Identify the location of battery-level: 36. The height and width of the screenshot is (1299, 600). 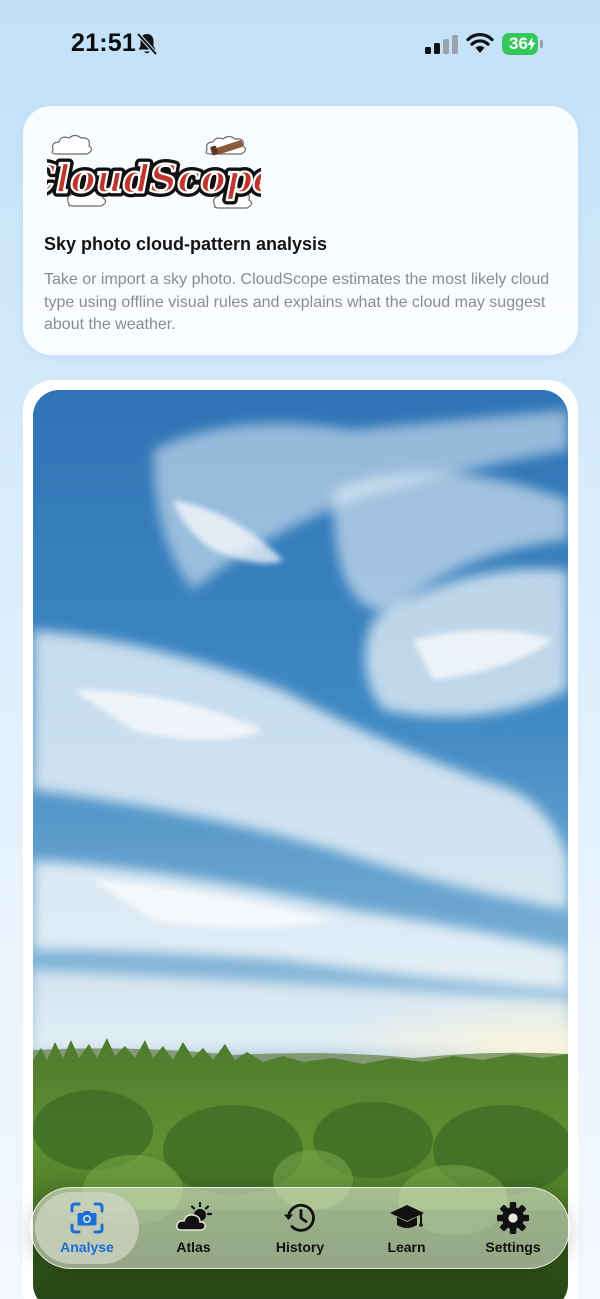
(518, 43).